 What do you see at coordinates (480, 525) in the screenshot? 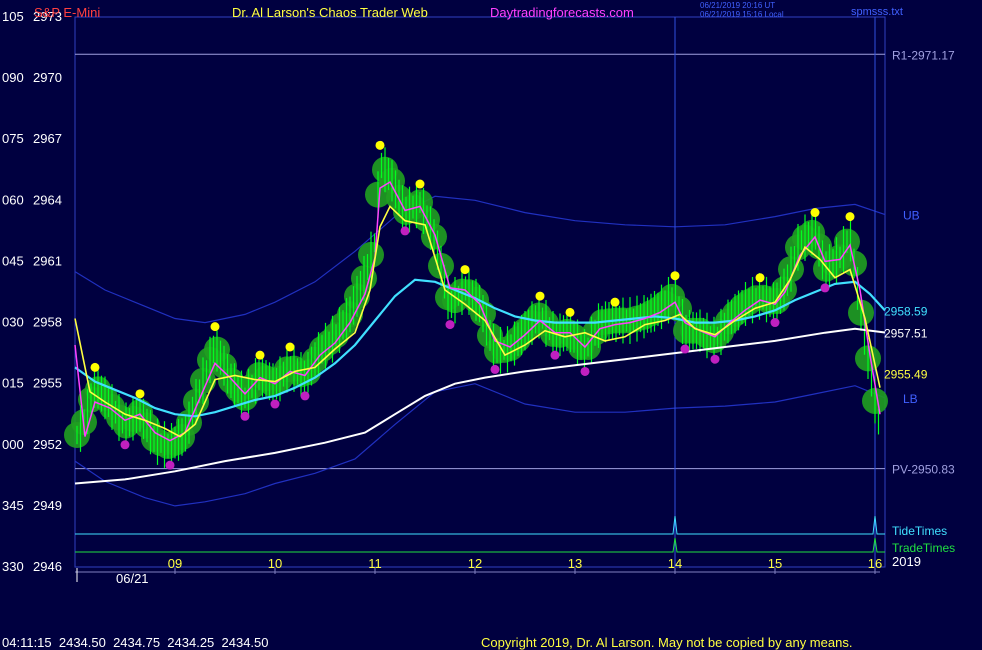
I see `tide-times-line` at bounding box center [480, 525].